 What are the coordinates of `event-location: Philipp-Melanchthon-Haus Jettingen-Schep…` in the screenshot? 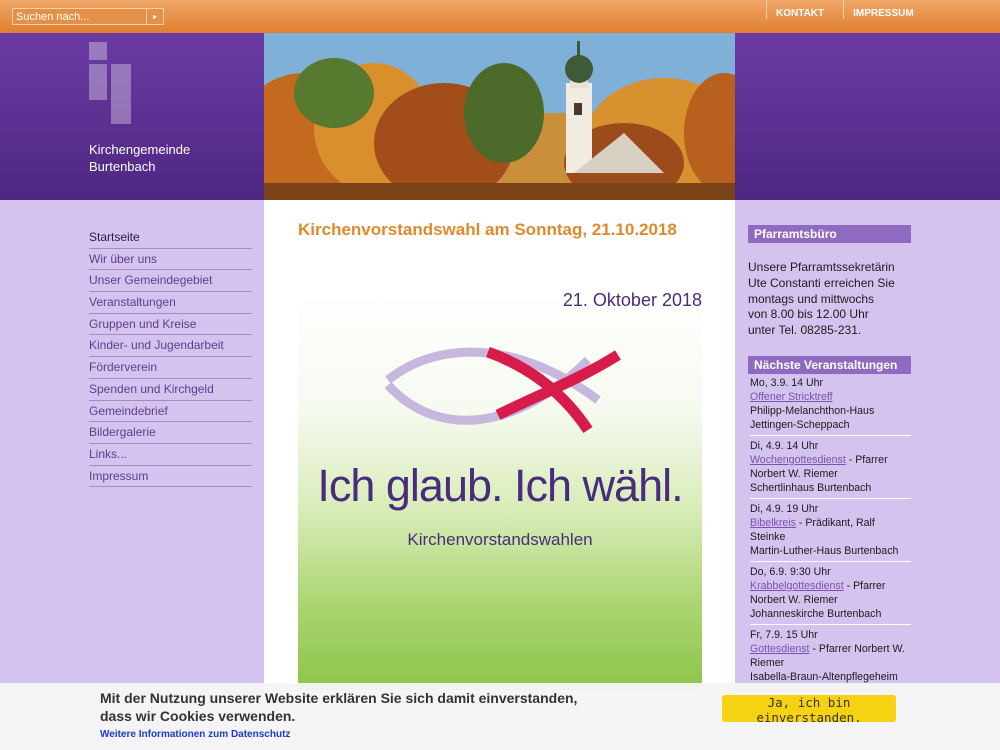 It's located at (812, 418).